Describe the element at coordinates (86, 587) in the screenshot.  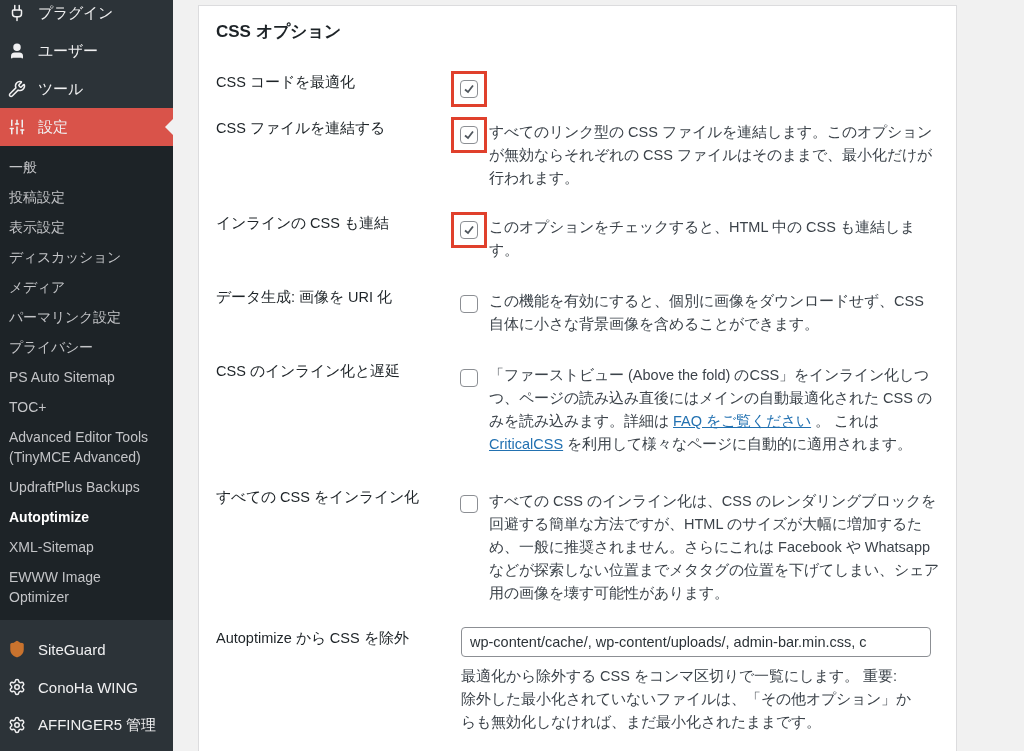
I see `submenu-item: EWWW Image Optimizer` at that location.